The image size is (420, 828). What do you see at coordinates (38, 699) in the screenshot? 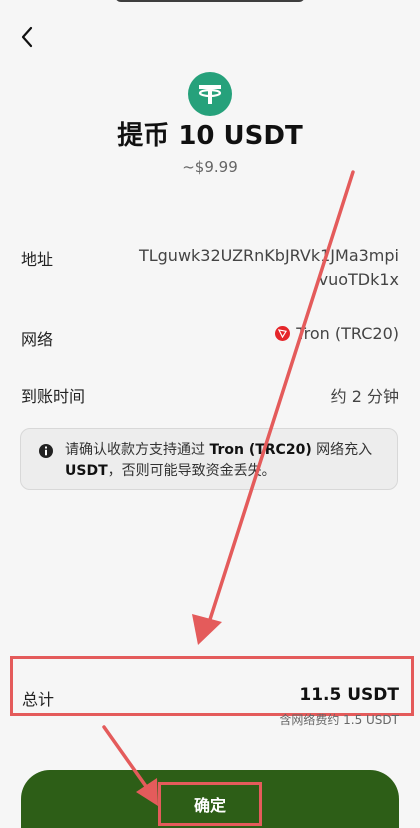
I see `total-label: 总计` at bounding box center [38, 699].